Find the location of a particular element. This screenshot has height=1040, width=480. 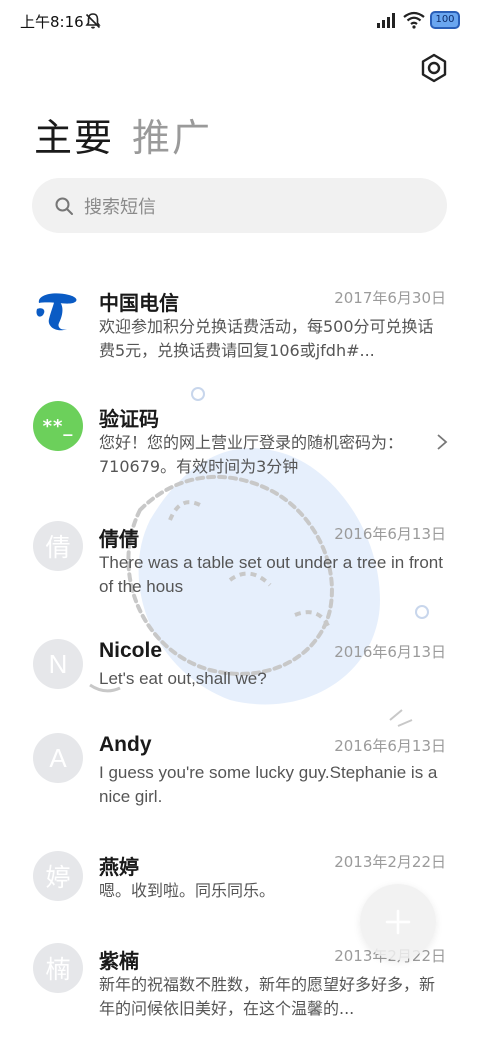

contact-name: 倩倩 is located at coordinates (119, 539).